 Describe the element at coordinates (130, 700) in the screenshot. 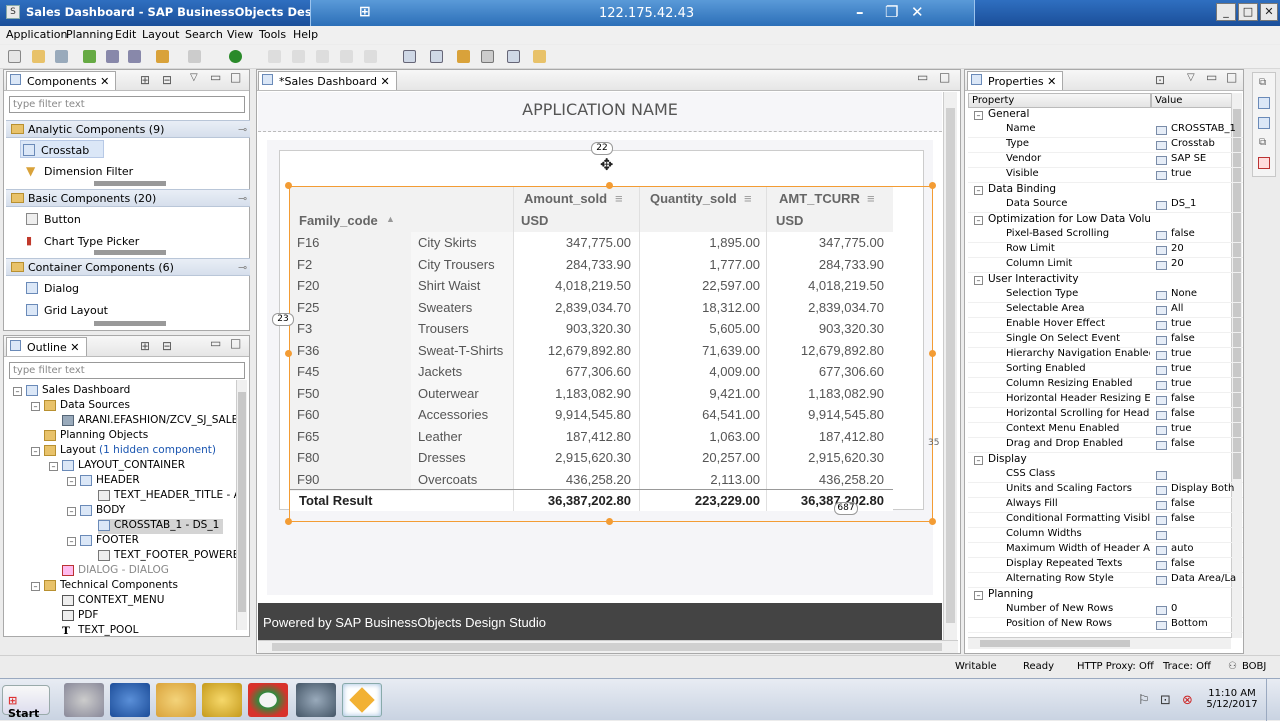

I see `powershell-icon` at that location.